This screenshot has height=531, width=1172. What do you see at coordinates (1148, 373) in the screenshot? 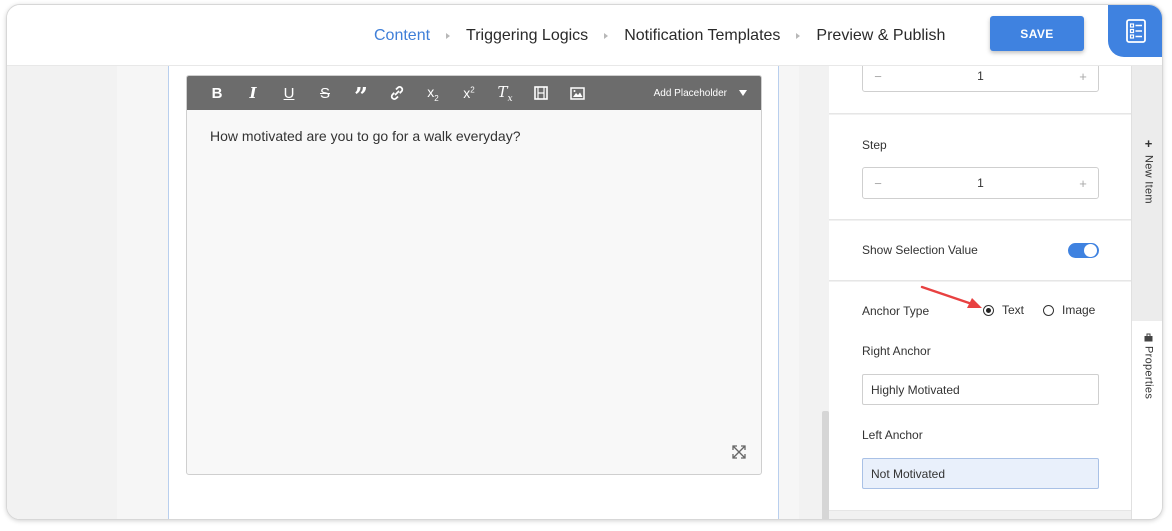
I see `tab-properties-label: Properties` at bounding box center [1148, 373].